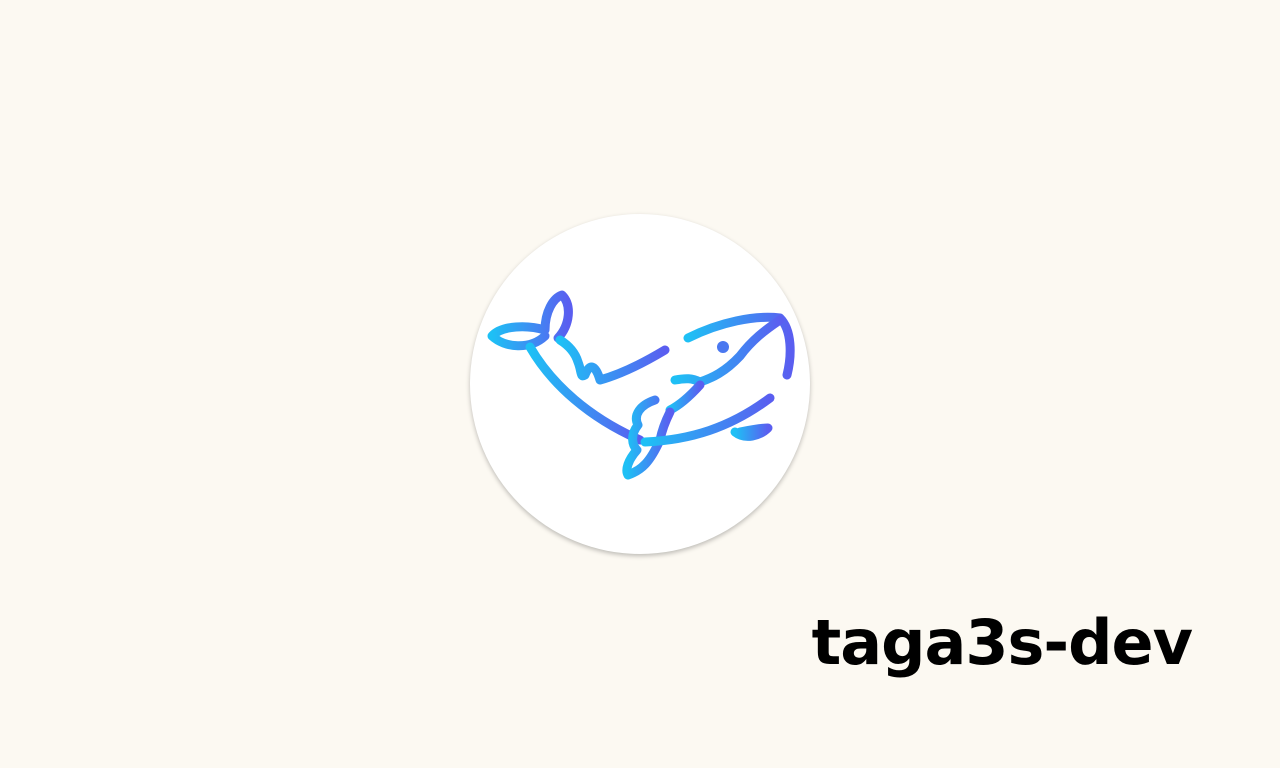  I want to click on author-name: taga3s-dev, so click(1002, 642).